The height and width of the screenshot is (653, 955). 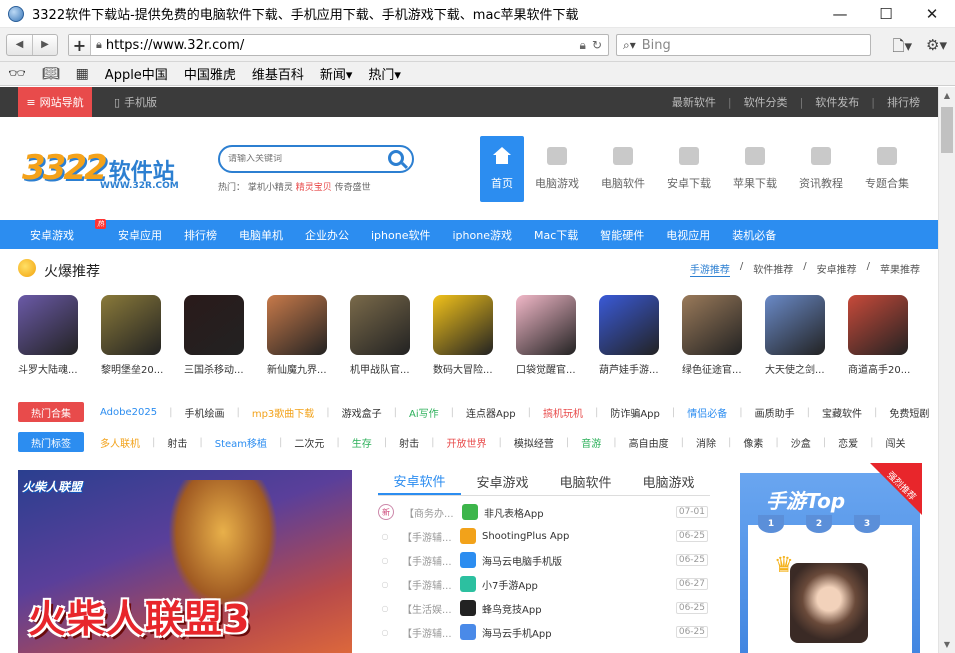 What do you see at coordinates (210, 73) in the screenshot?
I see `bookmark-yahoo: 中国雅虎` at bounding box center [210, 73].